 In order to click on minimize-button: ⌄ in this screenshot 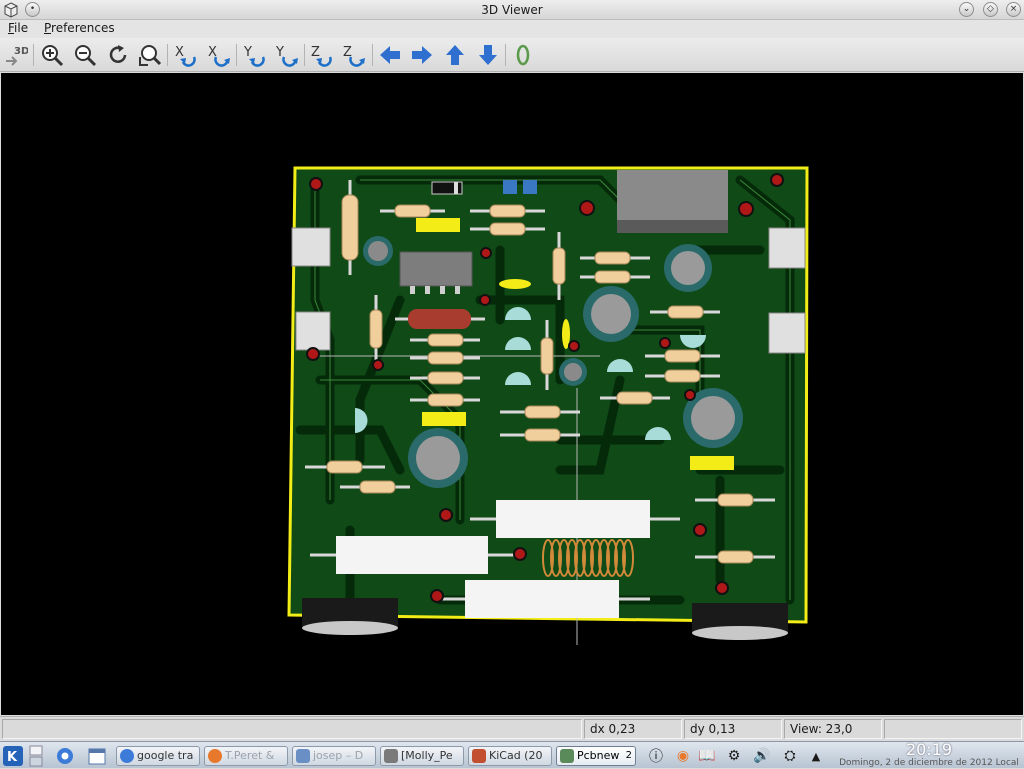, I will do `click(966, 9)`.